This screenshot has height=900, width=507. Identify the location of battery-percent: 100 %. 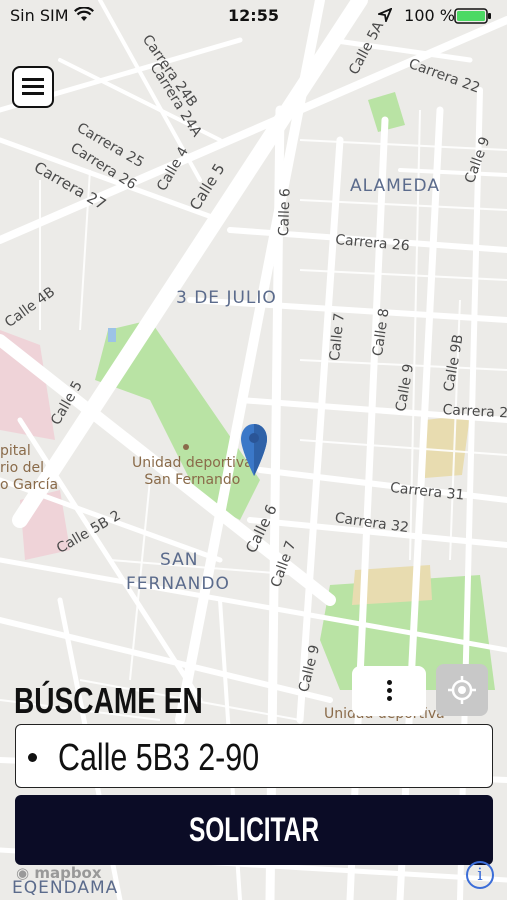
(429, 15).